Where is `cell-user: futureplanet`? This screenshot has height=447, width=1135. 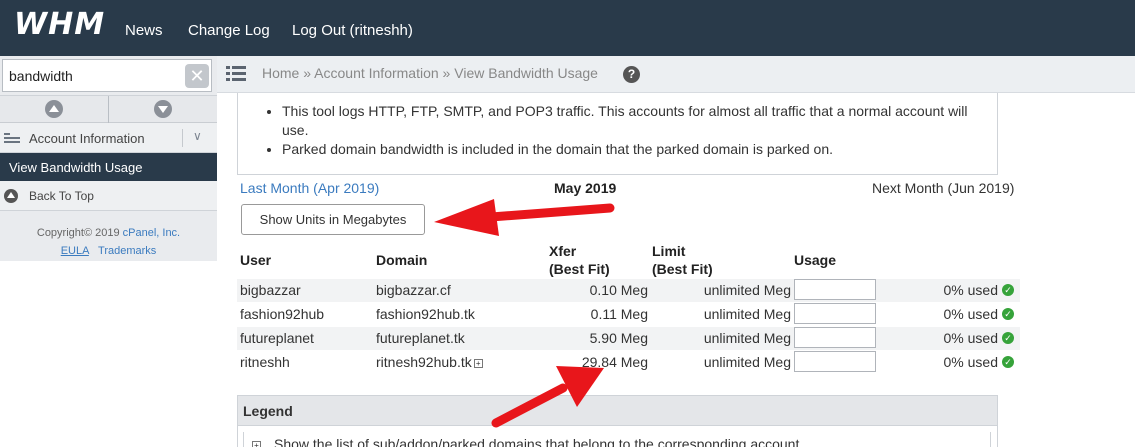
cell-user: futureplanet is located at coordinates (277, 338).